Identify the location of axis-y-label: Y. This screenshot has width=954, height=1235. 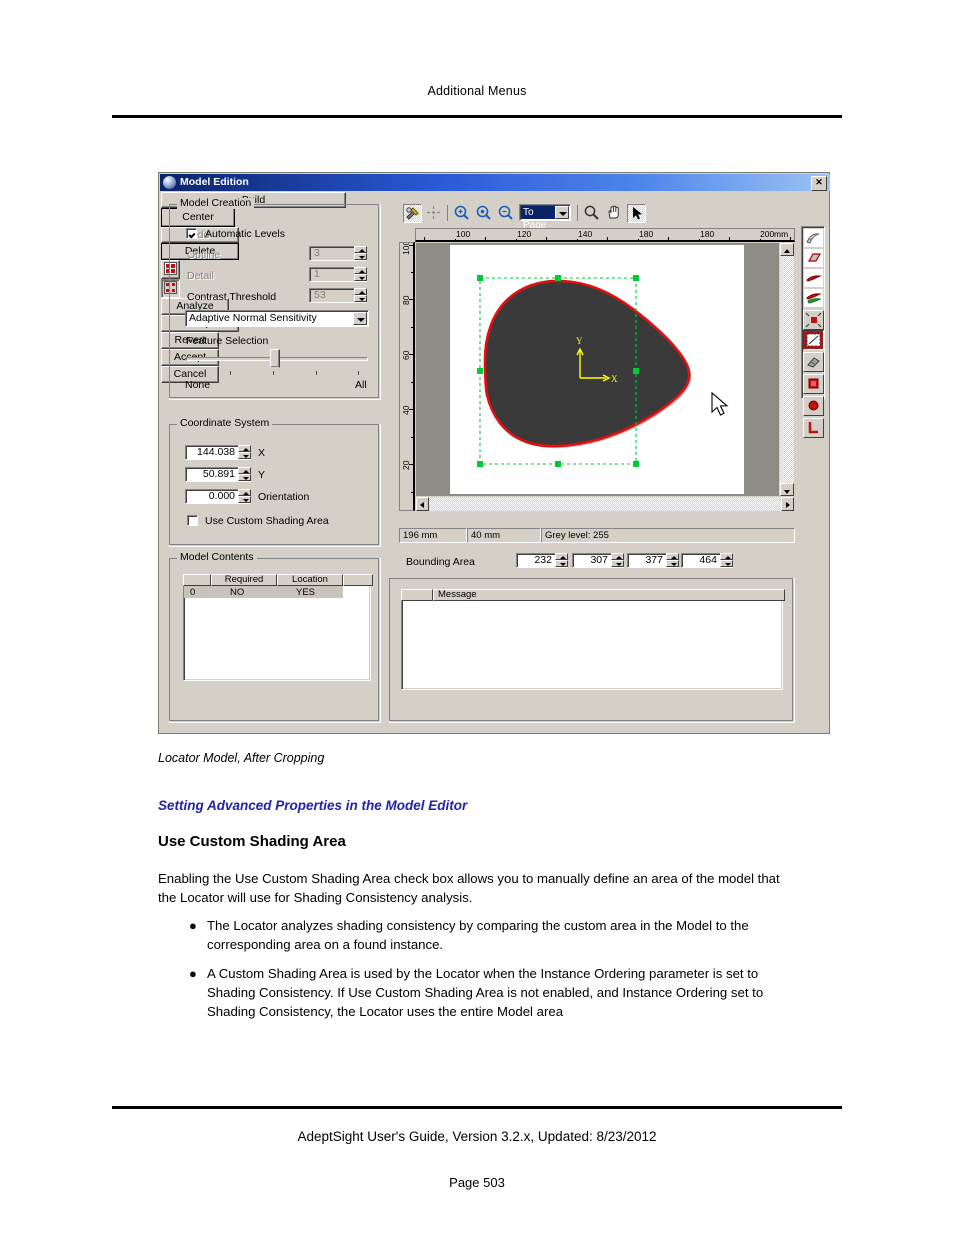
(579, 341).